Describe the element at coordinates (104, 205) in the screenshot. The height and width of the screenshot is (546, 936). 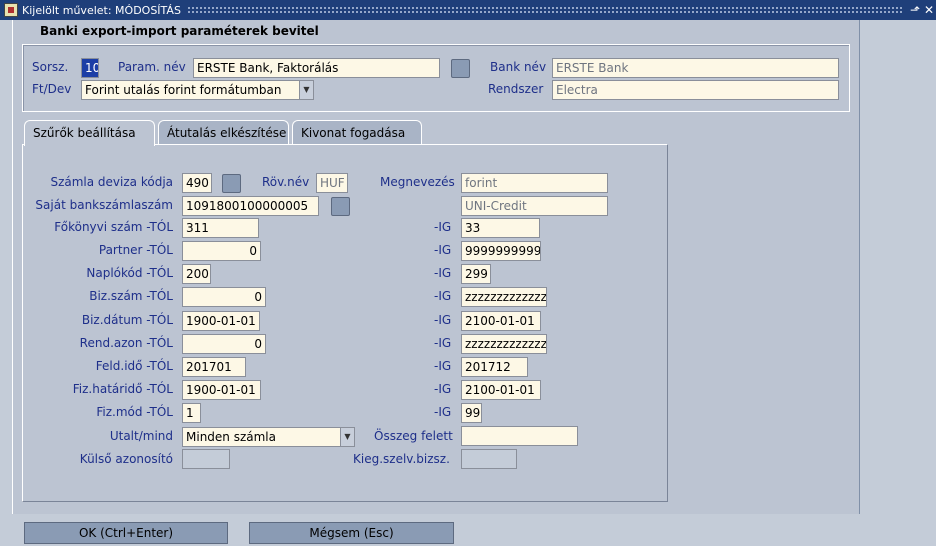
I see `bankszamla-label: Saját bankszámlaszám` at that location.